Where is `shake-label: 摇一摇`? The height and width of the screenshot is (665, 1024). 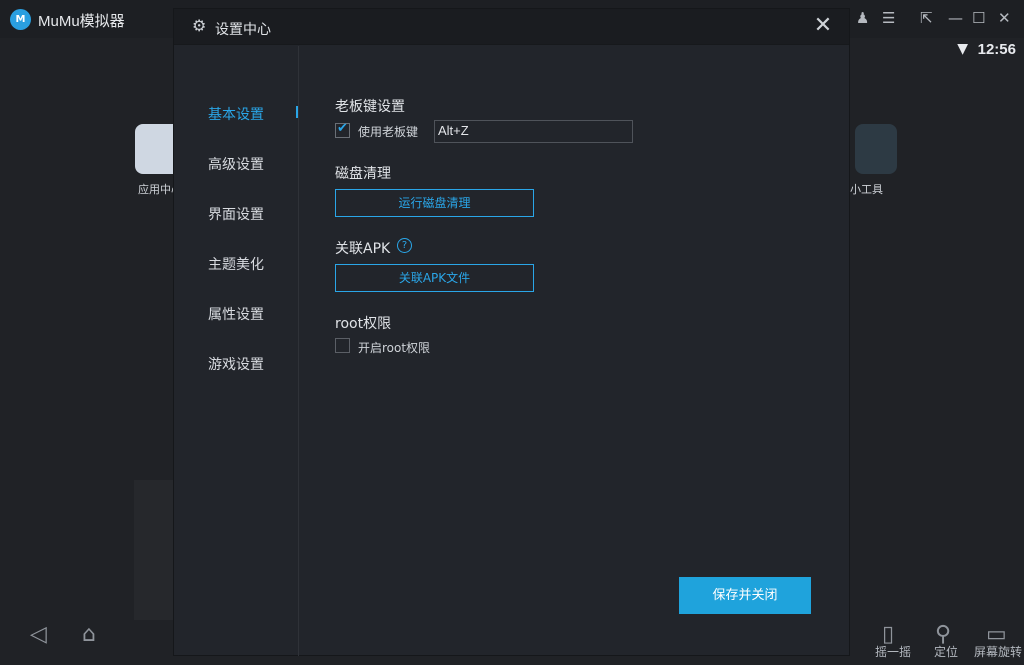
shake-label: 摇一摇 is located at coordinates (893, 651).